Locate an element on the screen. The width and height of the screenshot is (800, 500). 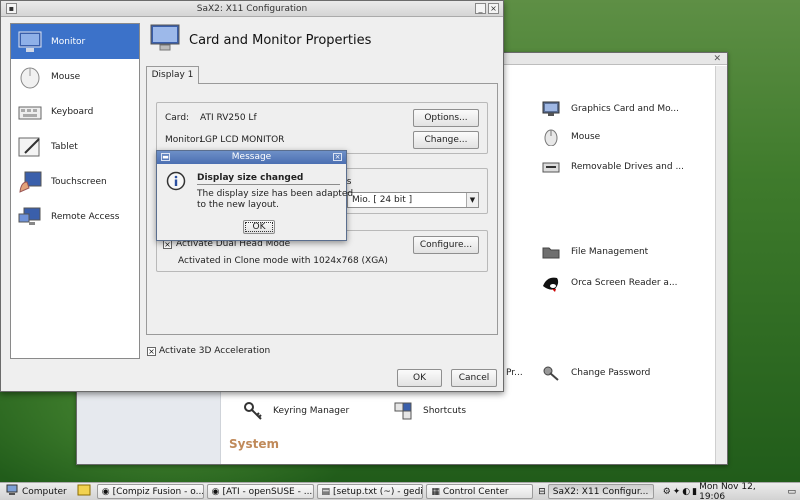
nav-item-mouse: Mouse is located at coordinates (75, 76).